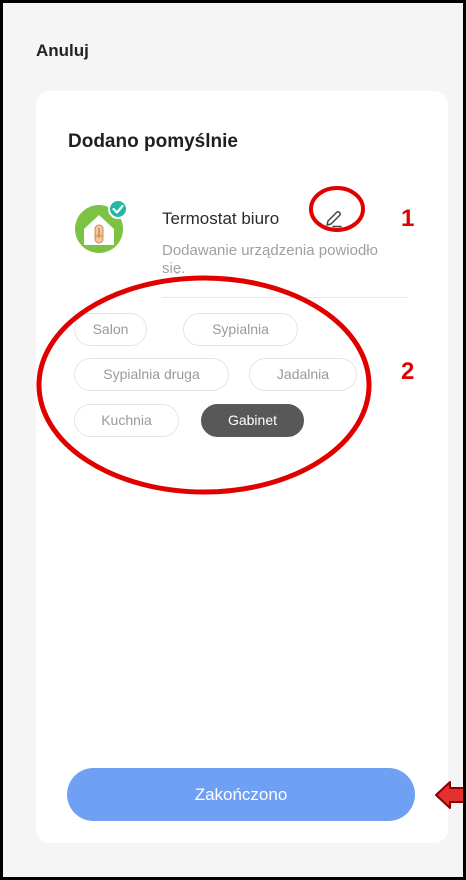 The width and height of the screenshot is (466, 880). What do you see at coordinates (449, 795) in the screenshot?
I see `left-arrow-icon` at bounding box center [449, 795].